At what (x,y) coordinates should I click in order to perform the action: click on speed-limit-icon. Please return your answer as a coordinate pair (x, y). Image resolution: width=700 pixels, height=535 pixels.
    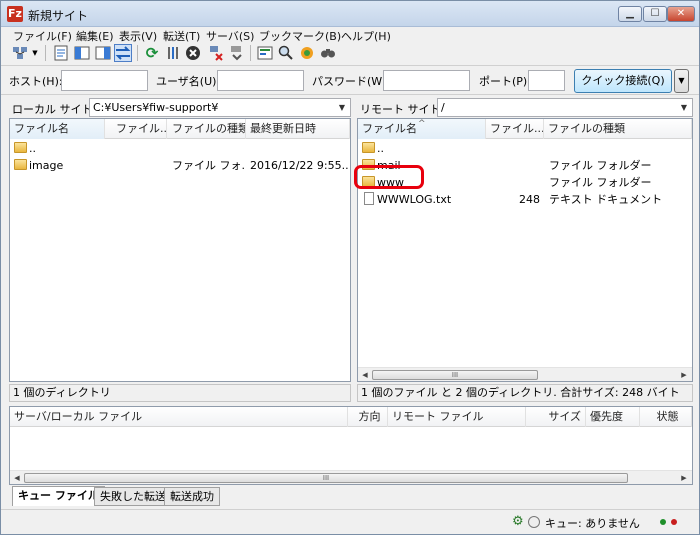
    Looking at the image, I should click on (534, 522).